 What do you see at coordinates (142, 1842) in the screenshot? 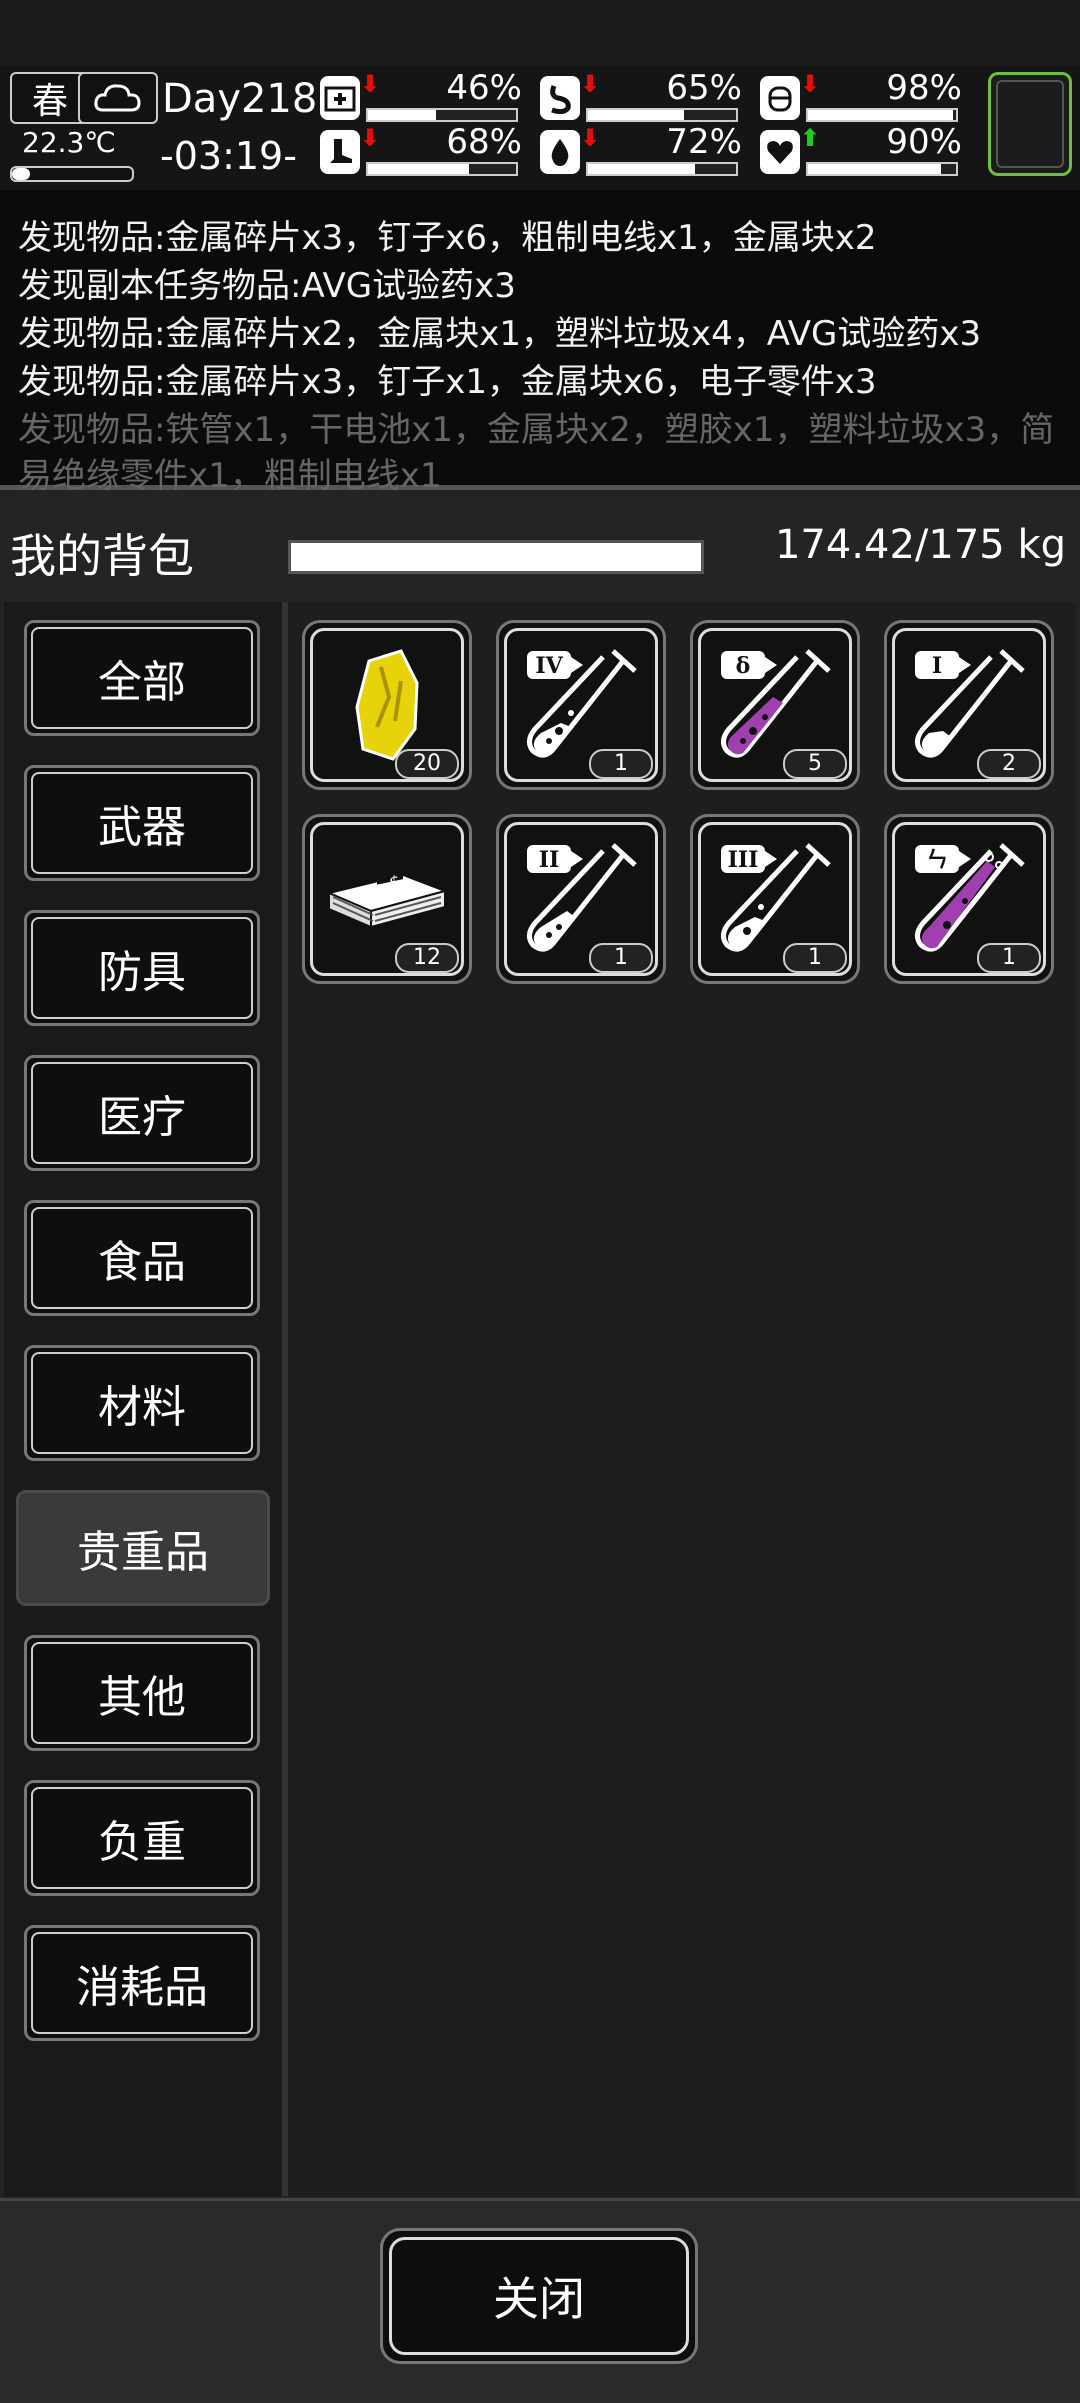
I see `category-label: 负重` at bounding box center [142, 1842].